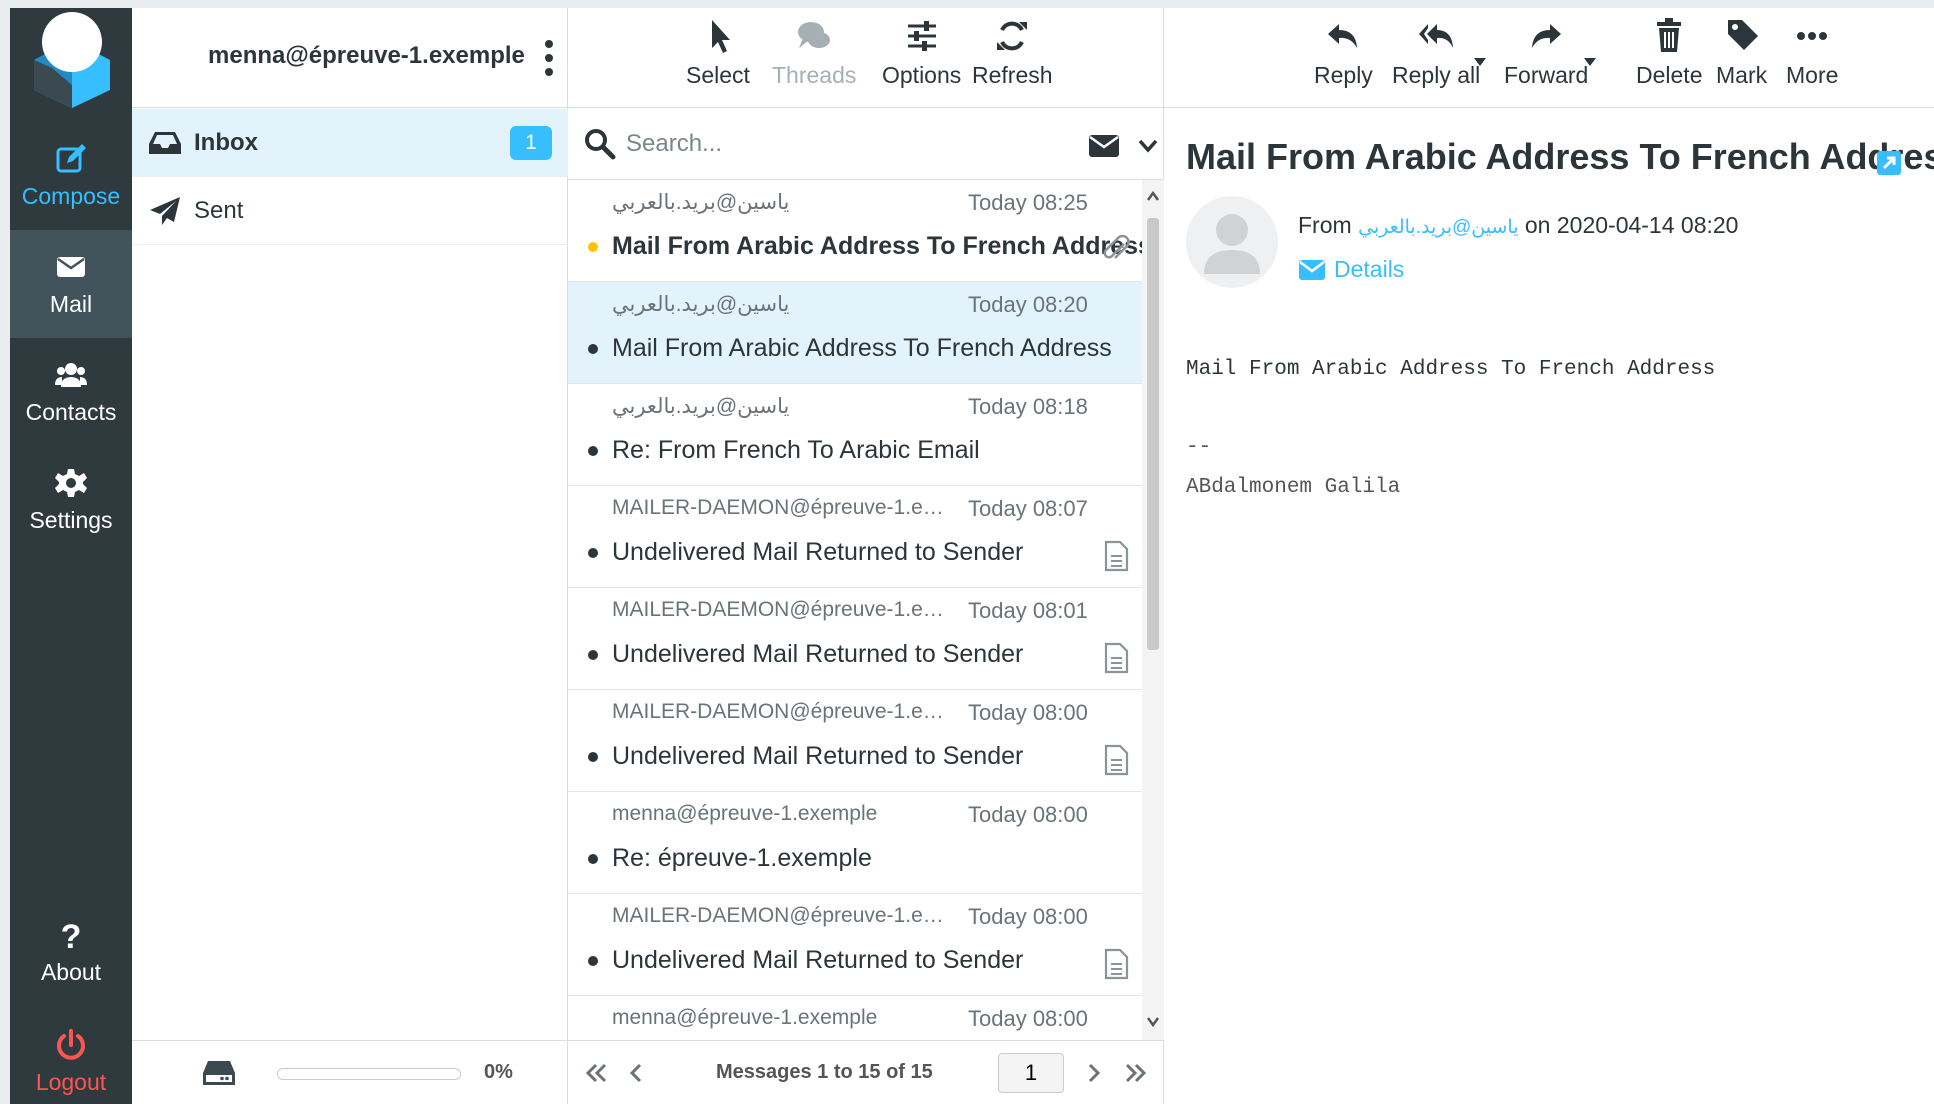  I want to click on inbox-icon, so click(165, 142).